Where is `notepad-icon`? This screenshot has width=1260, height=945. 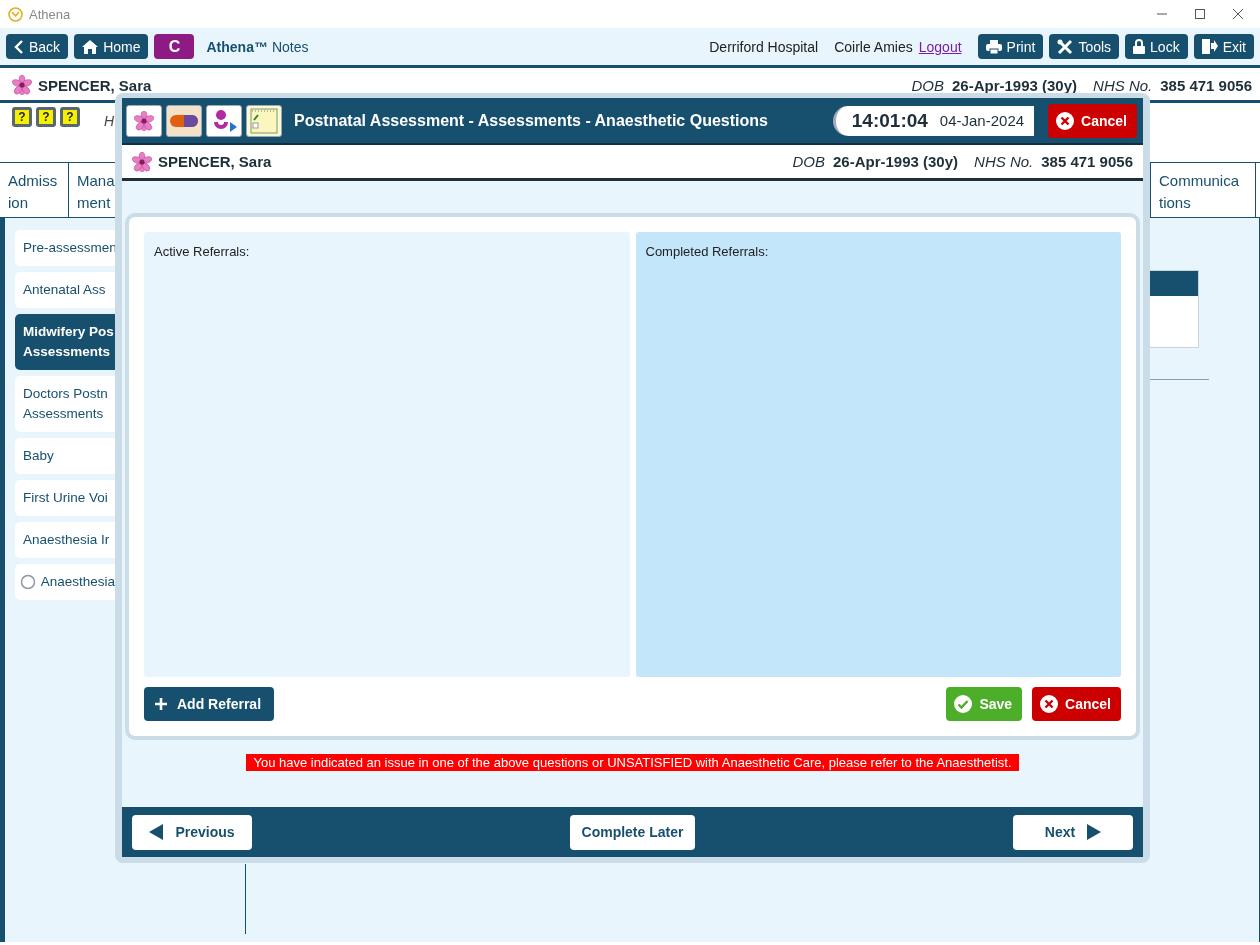 notepad-icon is located at coordinates (264, 120).